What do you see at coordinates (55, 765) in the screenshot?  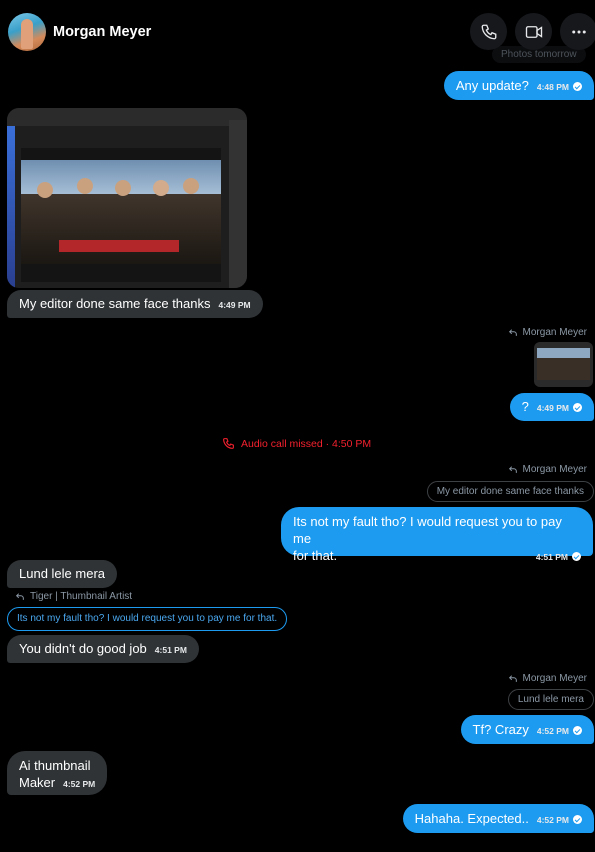 I see `message-text-line: Ai thumbnail` at bounding box center [55, 765].